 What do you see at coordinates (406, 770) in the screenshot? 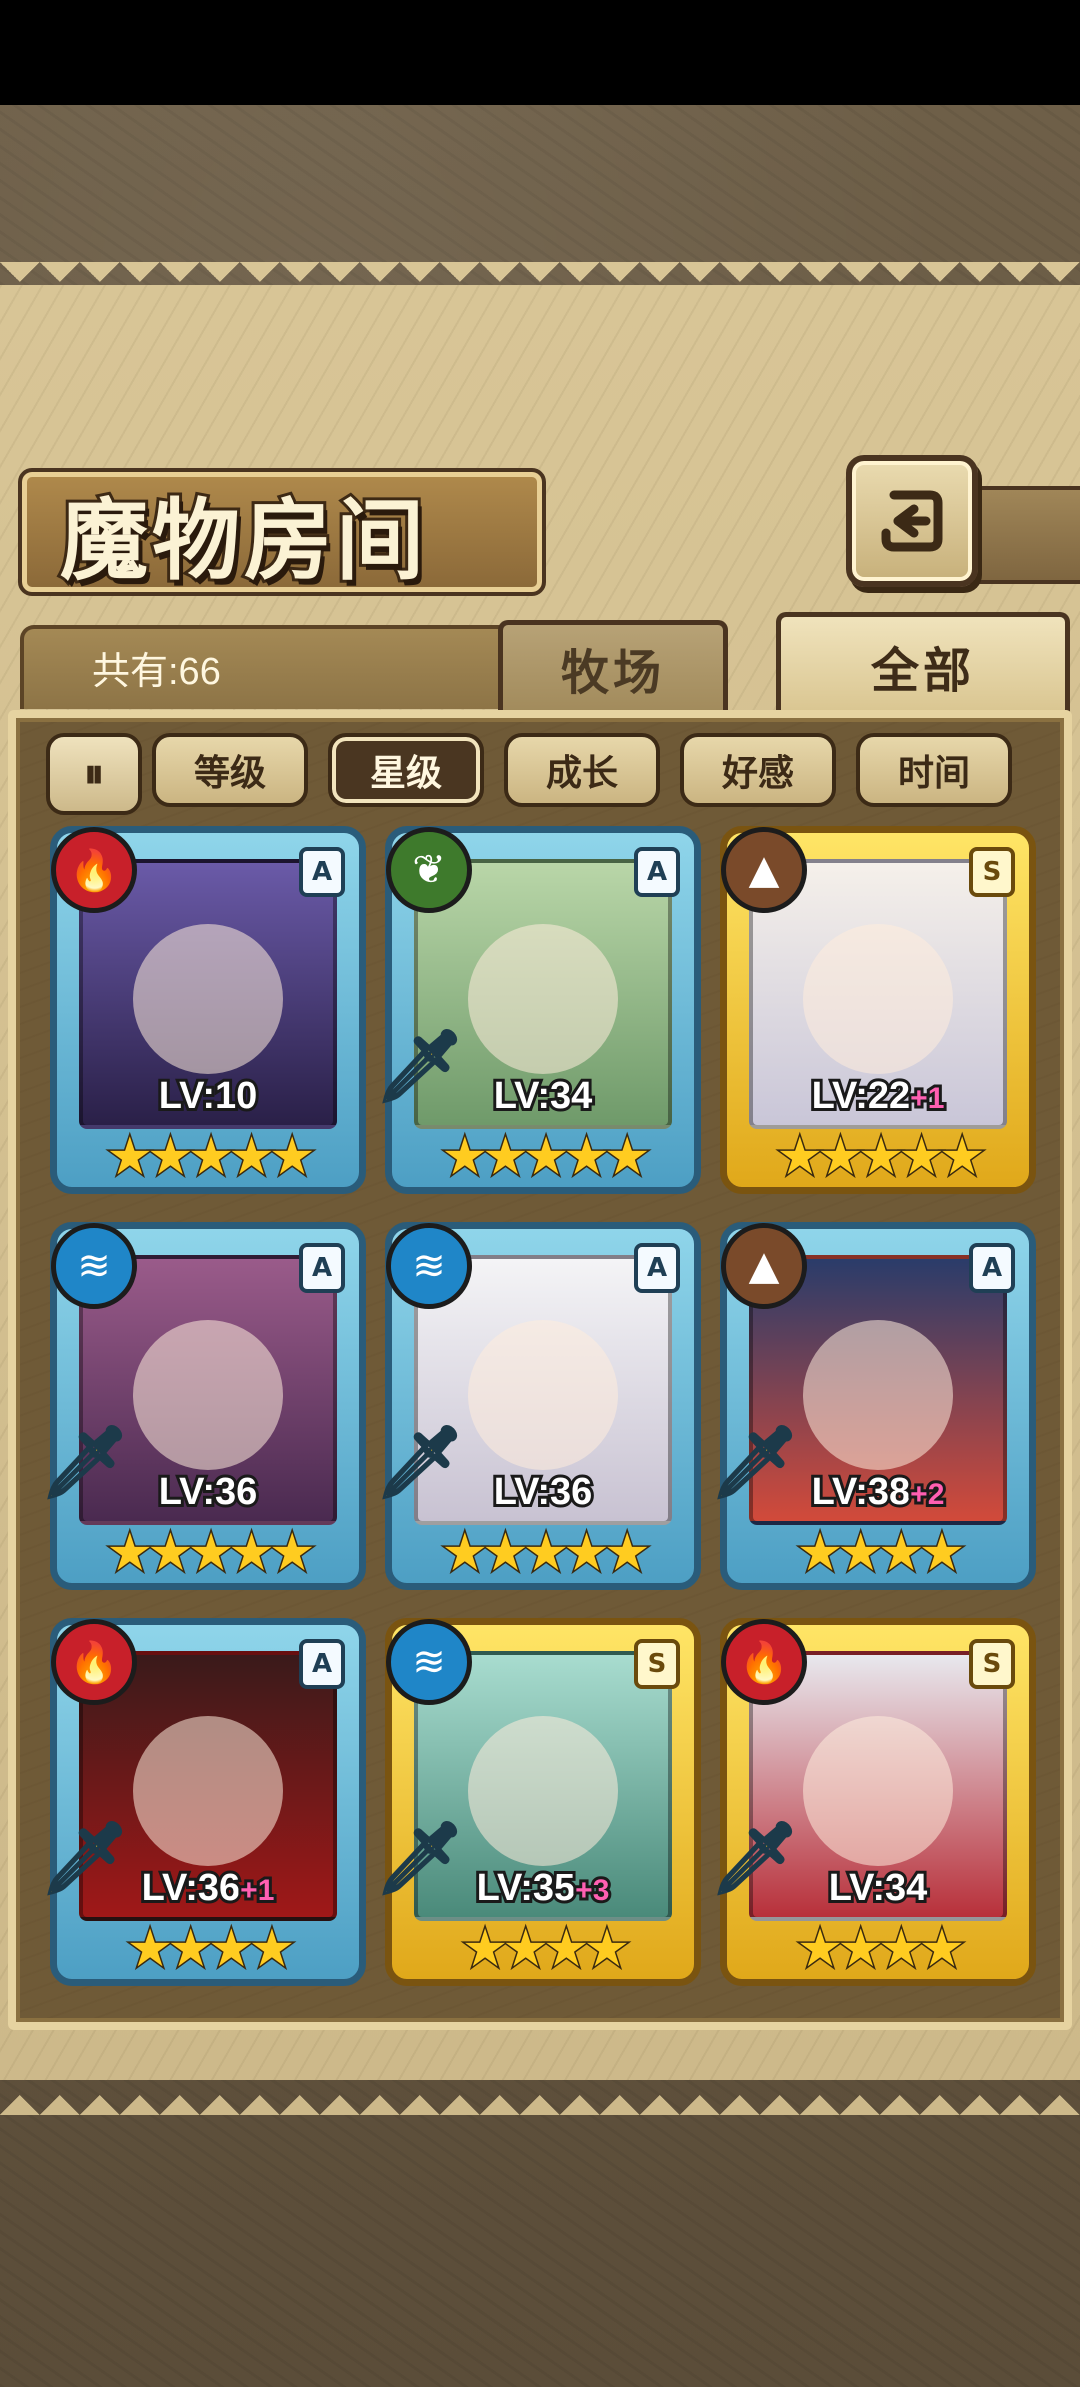
I see `filter-star: 星级` at bounding box center [406, 770].